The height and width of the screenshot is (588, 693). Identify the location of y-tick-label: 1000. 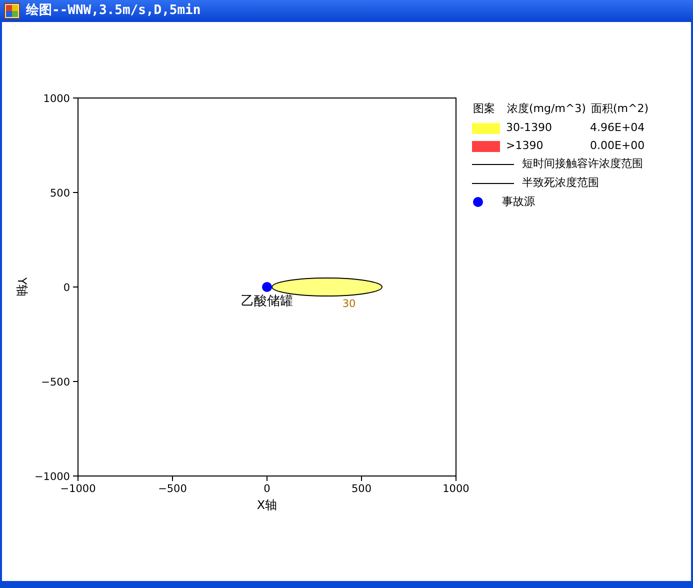
(56, 99).